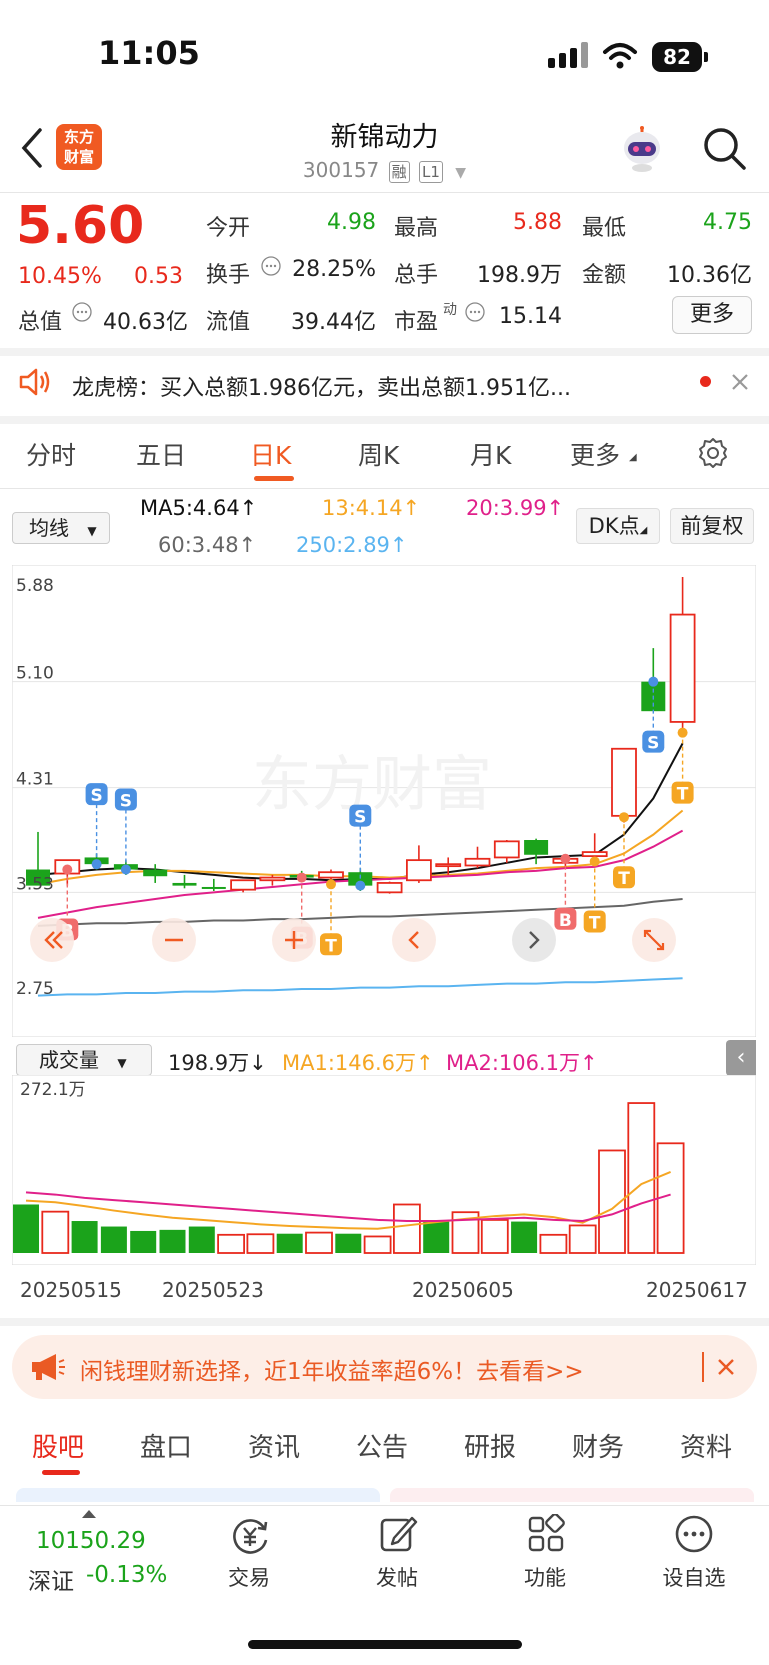  Describe the element at coordinates (534, 940) in the screenshot. I see `chevron-right-icon` at that location.